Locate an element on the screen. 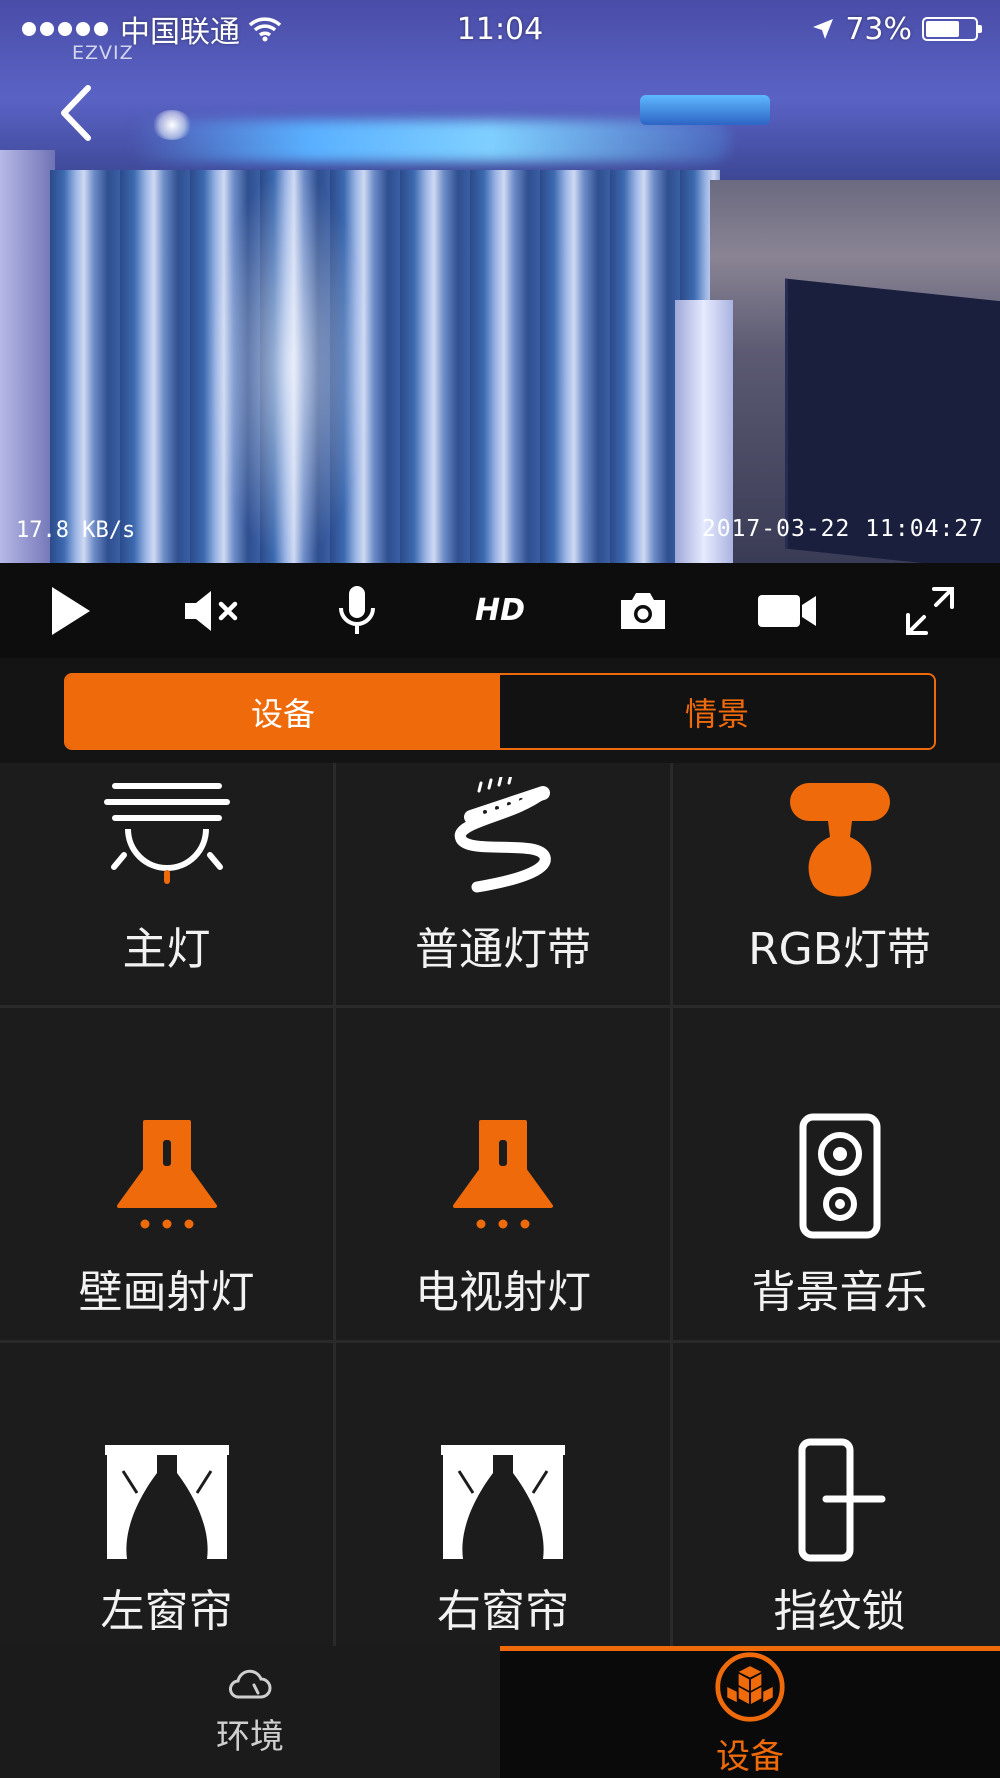 The width and height of the screenshot is (1000, 1778). video-chandelier is located at coordinates (705, 110).